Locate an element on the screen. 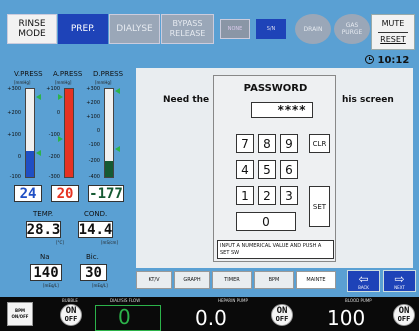 Image resolution: width=419 pixels, height=331 pixels. v-scale-tick: -100 is located at coordinates (15, 177).